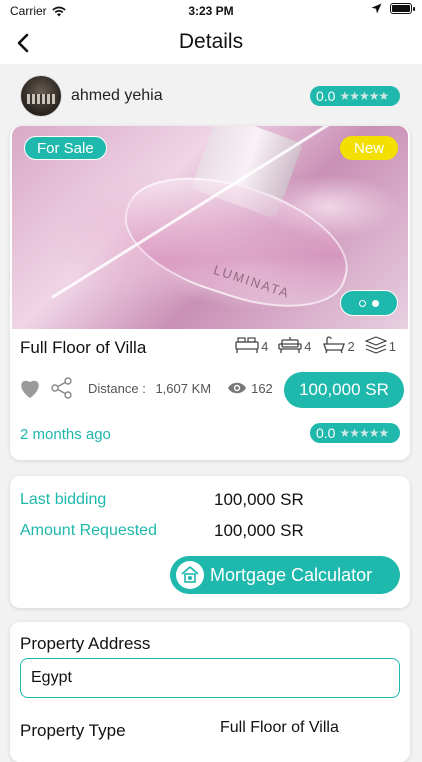 The width and height of the screenshot is (422, 762). Describe the element at coordinates (368, 148) in the screenshot. I see `new-badge: New` at that location.